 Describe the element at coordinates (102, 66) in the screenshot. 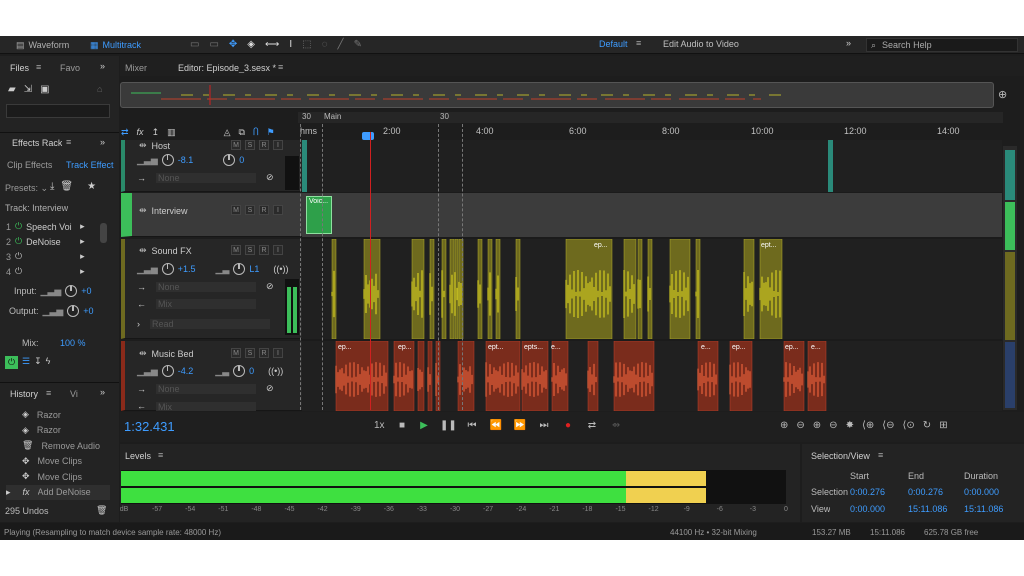

I see `files-overflow-icon: »` at that location.